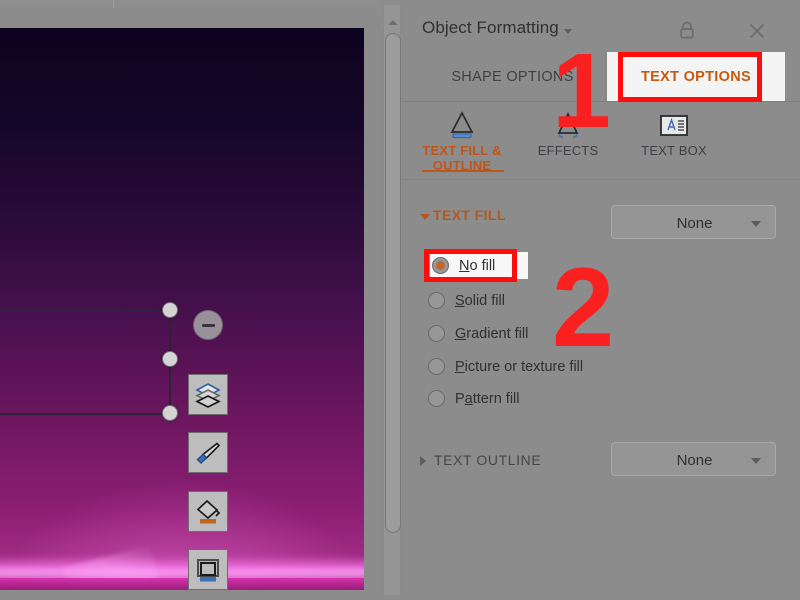  What do you see at coordinates (583, 307) in the screenshot?
I see `annotation-number-2: 2` at bounding box center [583, 307].